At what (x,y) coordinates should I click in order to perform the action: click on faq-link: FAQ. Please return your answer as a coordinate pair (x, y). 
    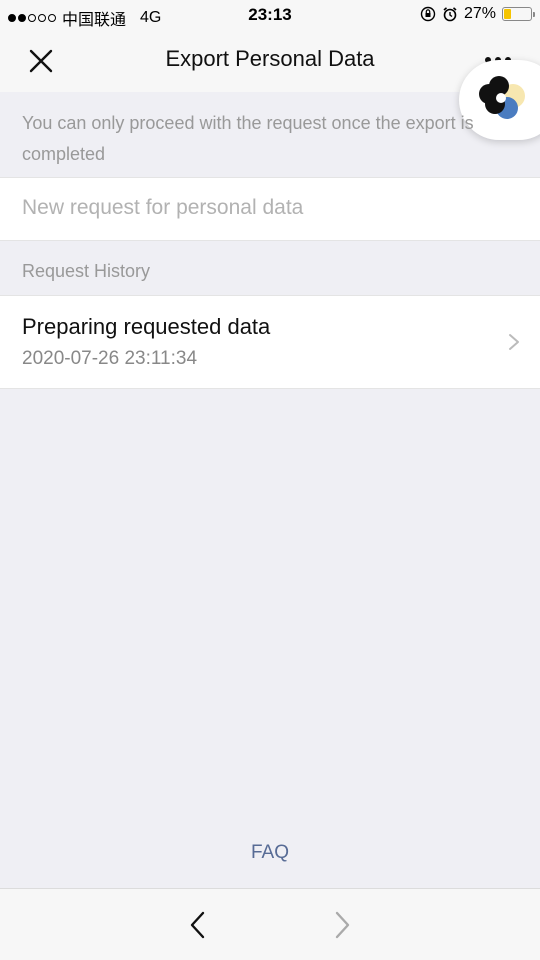
    Looking at the image, I should click on (270, 853).